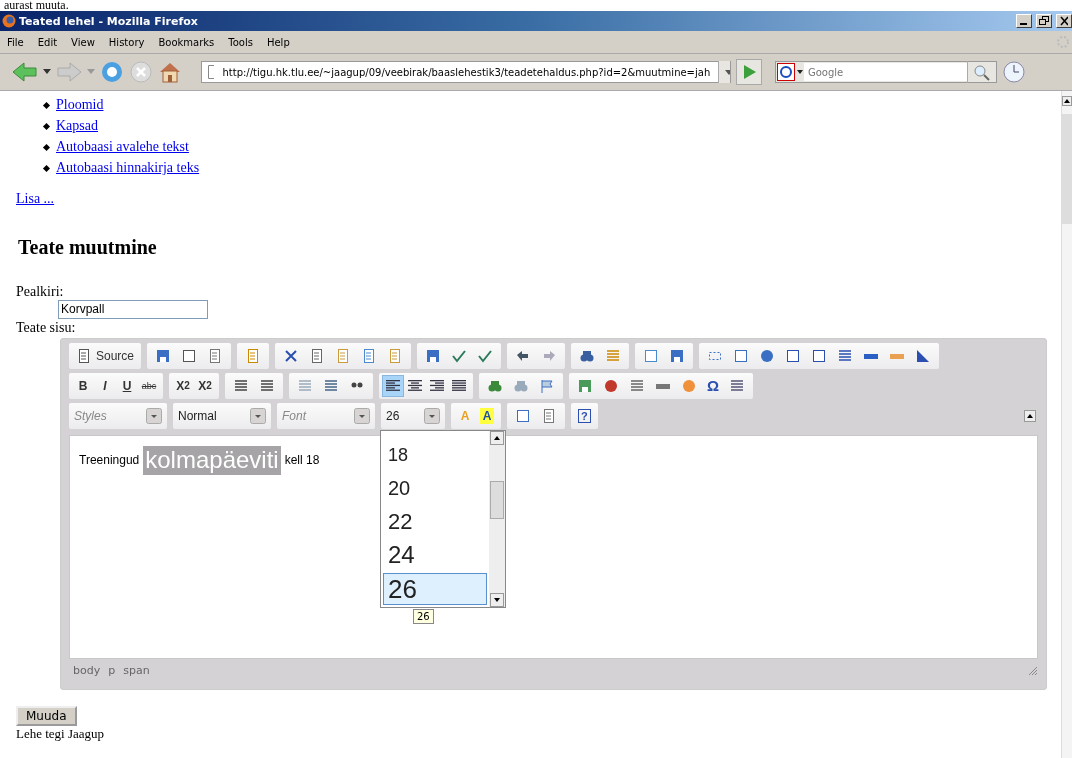  I want to click on element-path-item: span, so click(136, 671).